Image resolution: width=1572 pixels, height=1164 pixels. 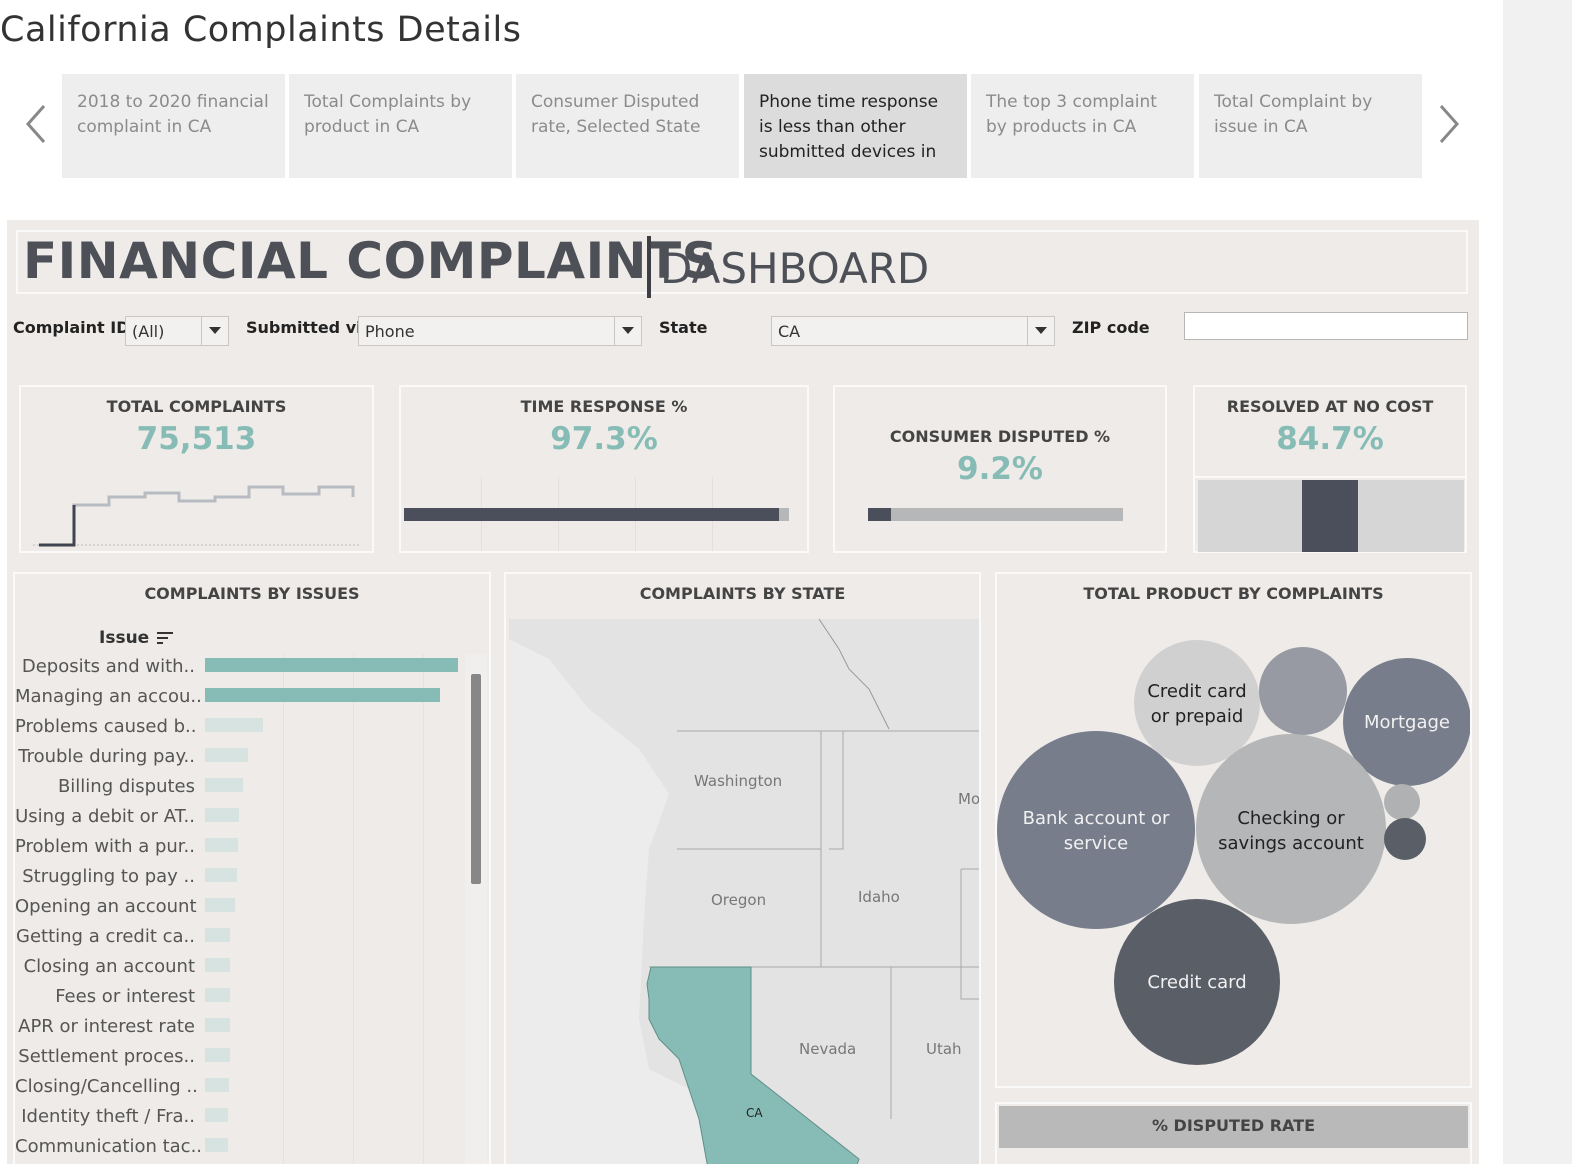 I want to click on issue-label: Communication tac.., so click(x=109, y=1146).